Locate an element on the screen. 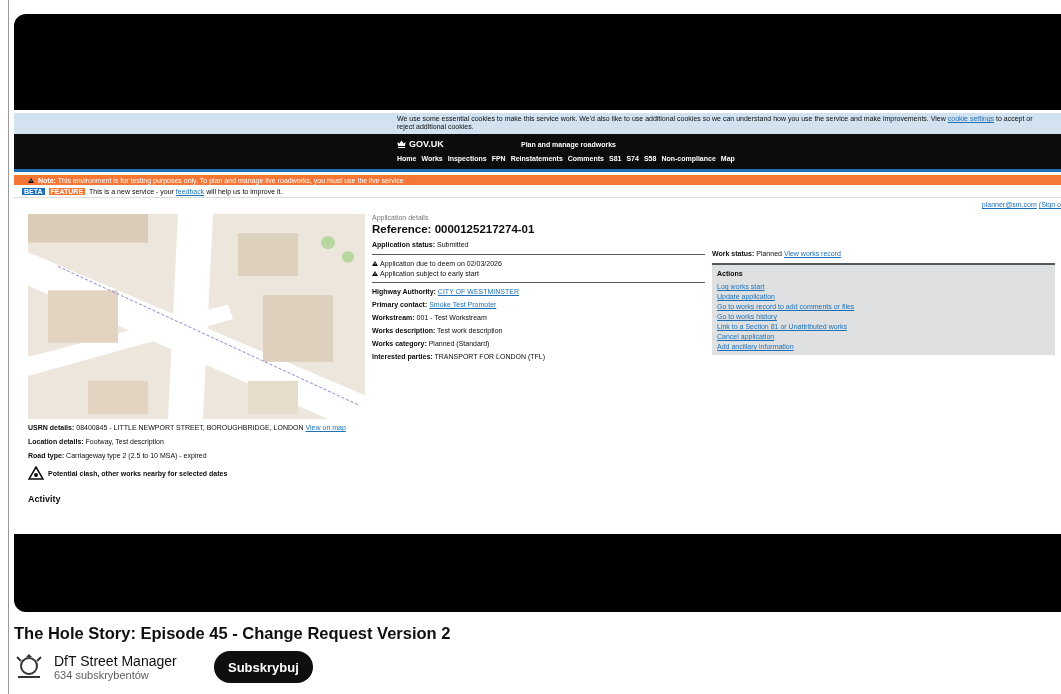 The height and width of the screenshot is (694, 1061). clash-warning-icon is located at coordinates (36, 473).